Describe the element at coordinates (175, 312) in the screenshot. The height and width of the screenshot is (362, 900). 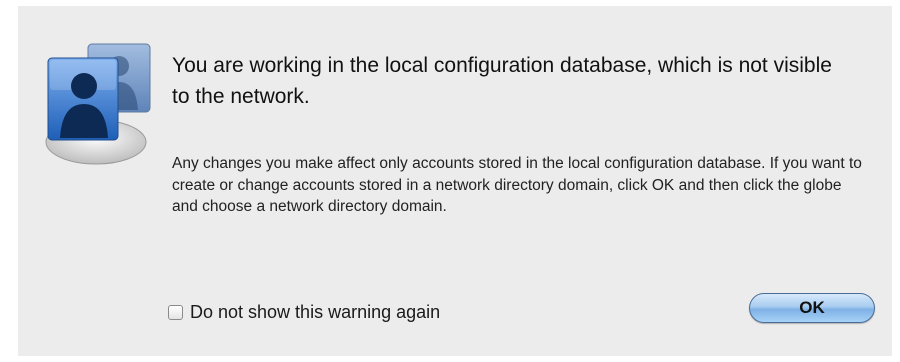
I see `suppress-warning-checkbox` at that location.